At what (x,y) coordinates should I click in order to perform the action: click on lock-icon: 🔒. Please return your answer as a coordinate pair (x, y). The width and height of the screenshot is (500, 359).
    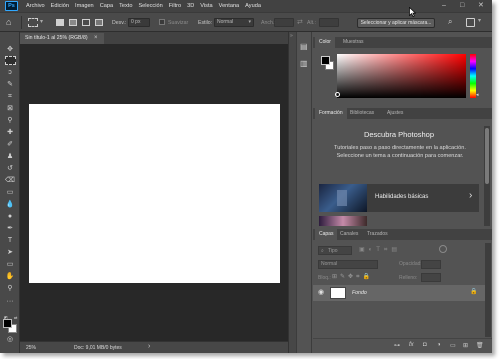
    Looking at the image, I should click on (473, 291).